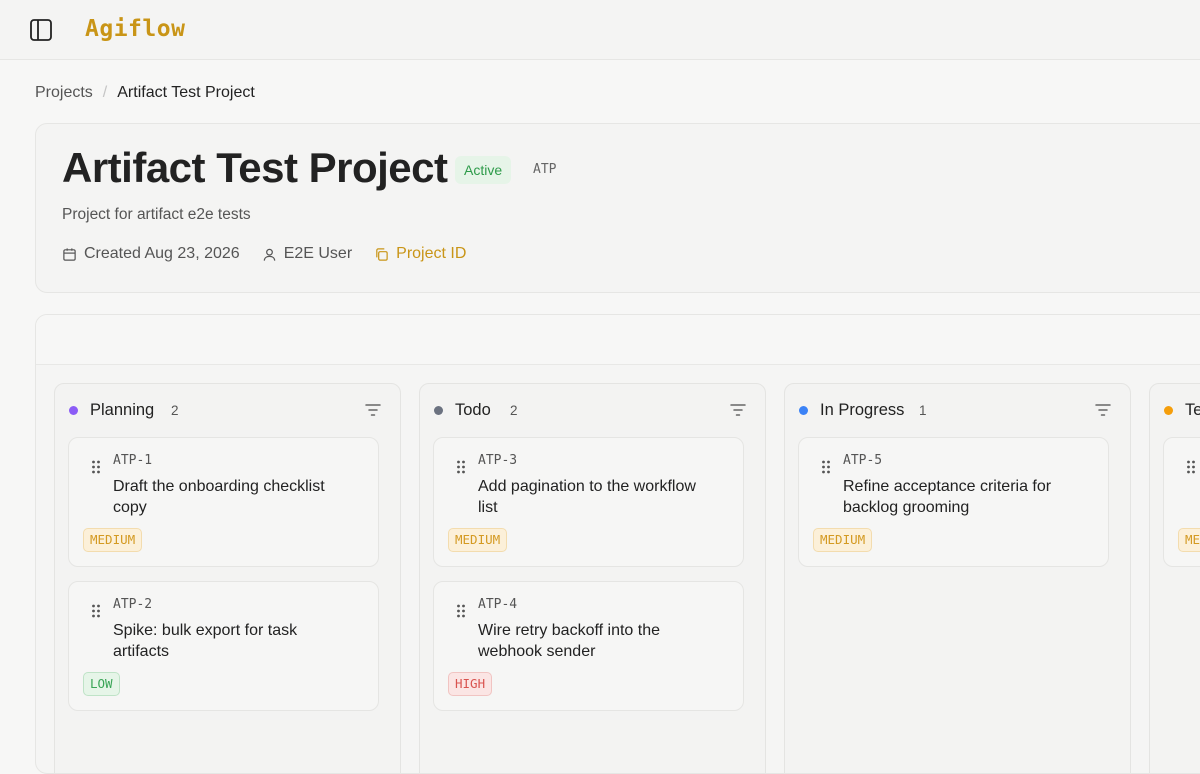 The height and width of the screenshot is (774, 1200). I want to click on column-title: In Progress, so click(862, 410).